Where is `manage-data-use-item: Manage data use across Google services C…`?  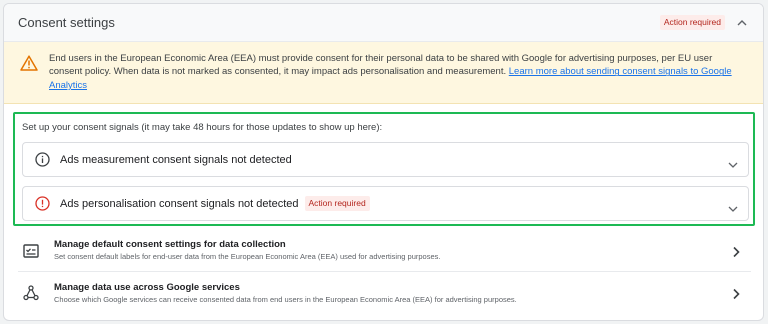 manage-data-use-item: Manage data use across Google services C… is located at coordinates (384, 293).